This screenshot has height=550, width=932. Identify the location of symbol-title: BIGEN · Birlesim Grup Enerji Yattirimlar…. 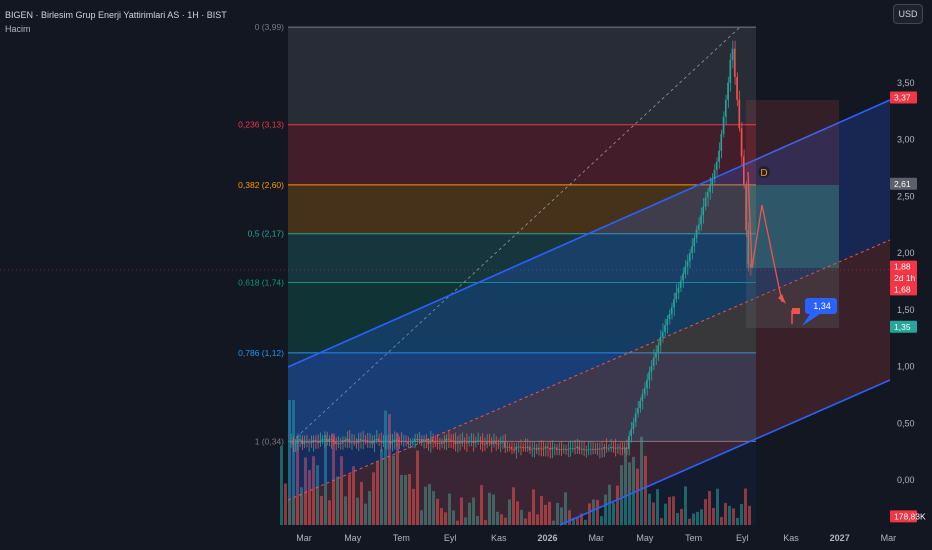
(116, 15).